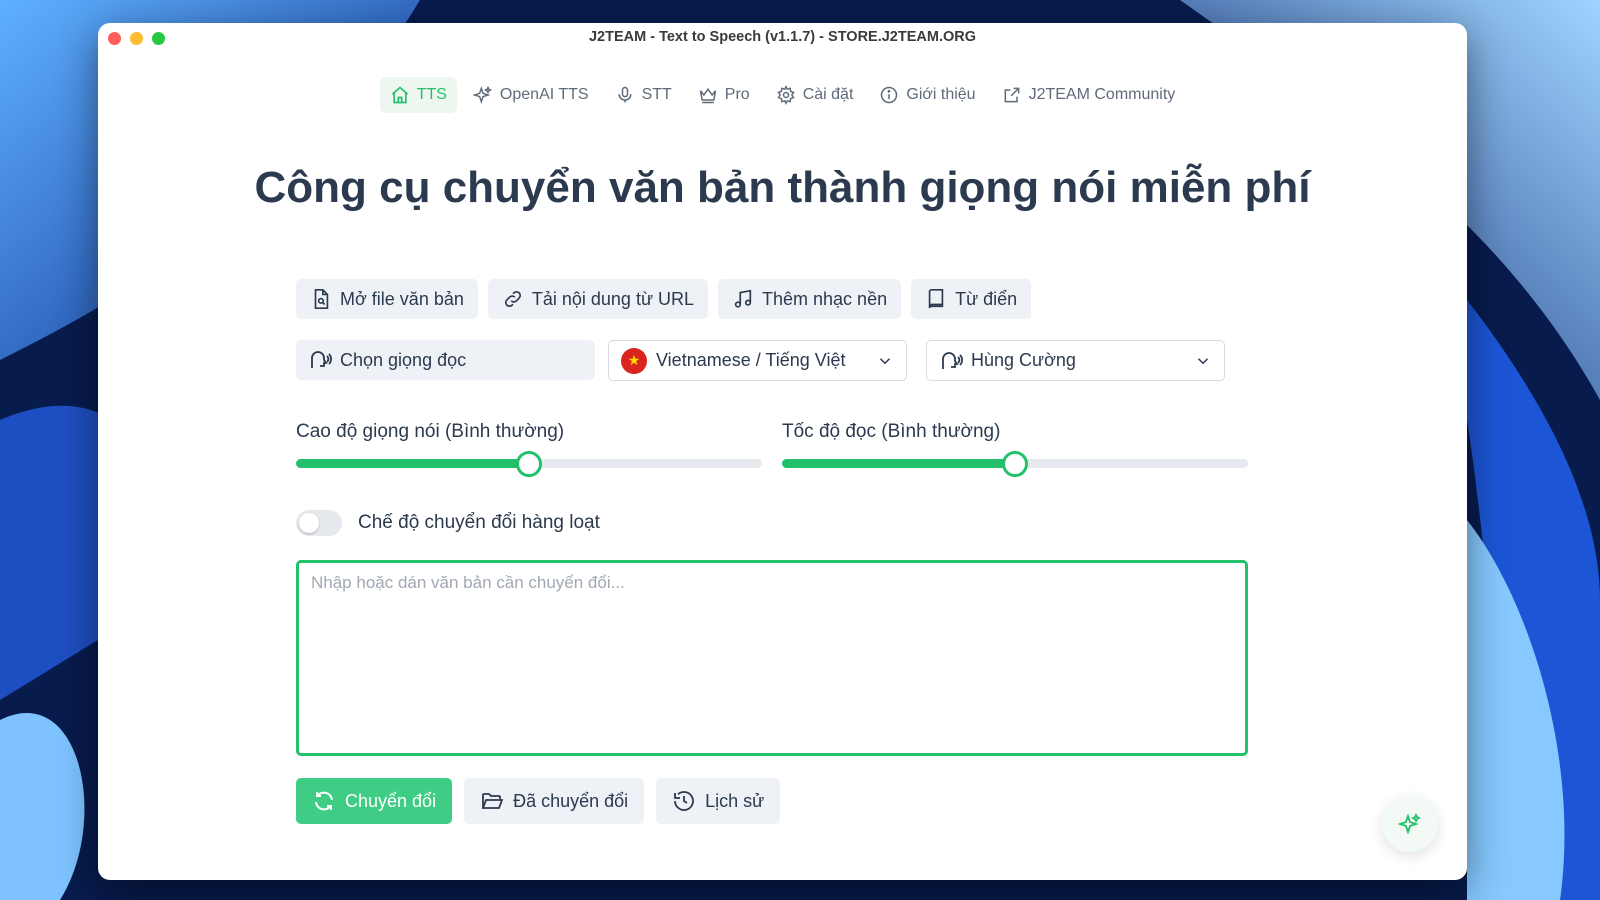  Describe the element at coordinates (479, 522) in the screenshot. I see `batch-mode-label: Chế độ chuyển đổi hàng loạt` at that location.